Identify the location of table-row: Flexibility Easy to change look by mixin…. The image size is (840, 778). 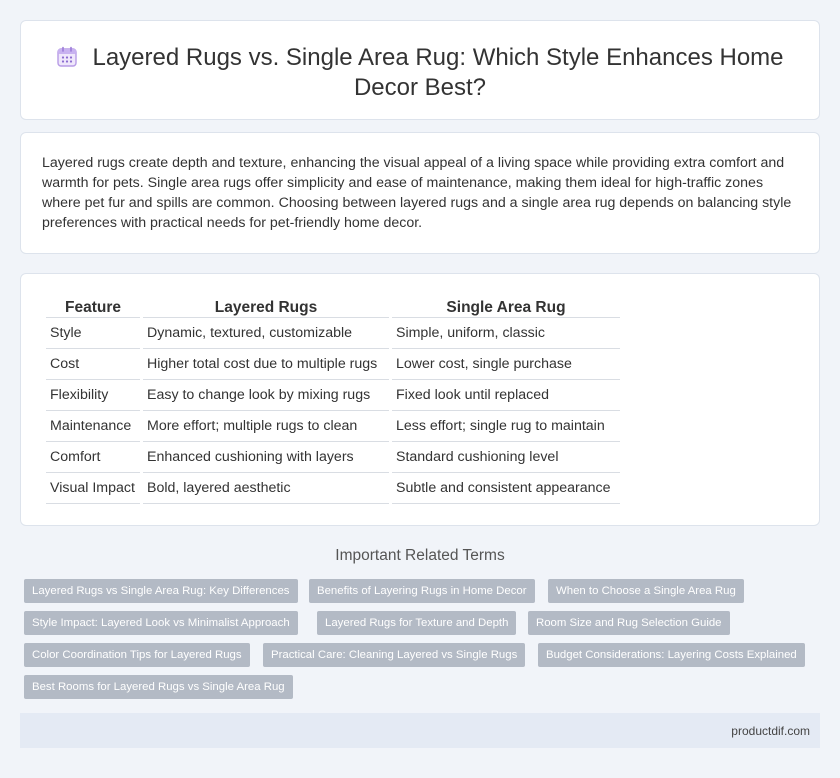
(333, 395).